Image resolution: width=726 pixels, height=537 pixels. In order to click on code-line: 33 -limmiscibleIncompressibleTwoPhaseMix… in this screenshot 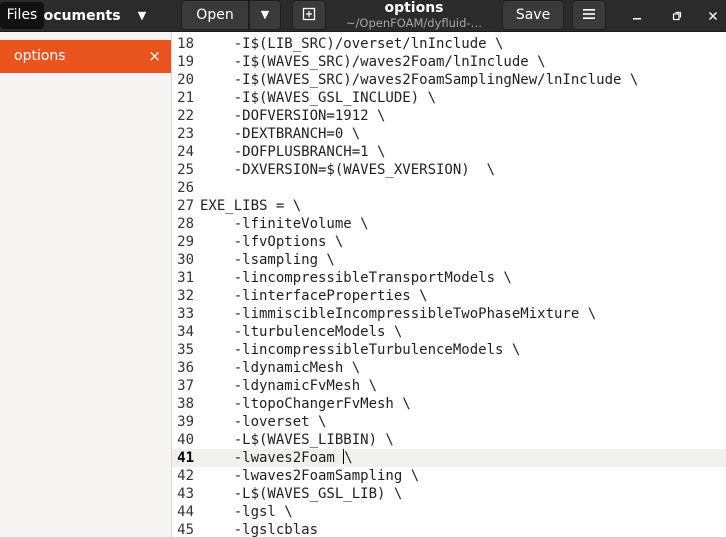, I will do `click(449, 314)`.